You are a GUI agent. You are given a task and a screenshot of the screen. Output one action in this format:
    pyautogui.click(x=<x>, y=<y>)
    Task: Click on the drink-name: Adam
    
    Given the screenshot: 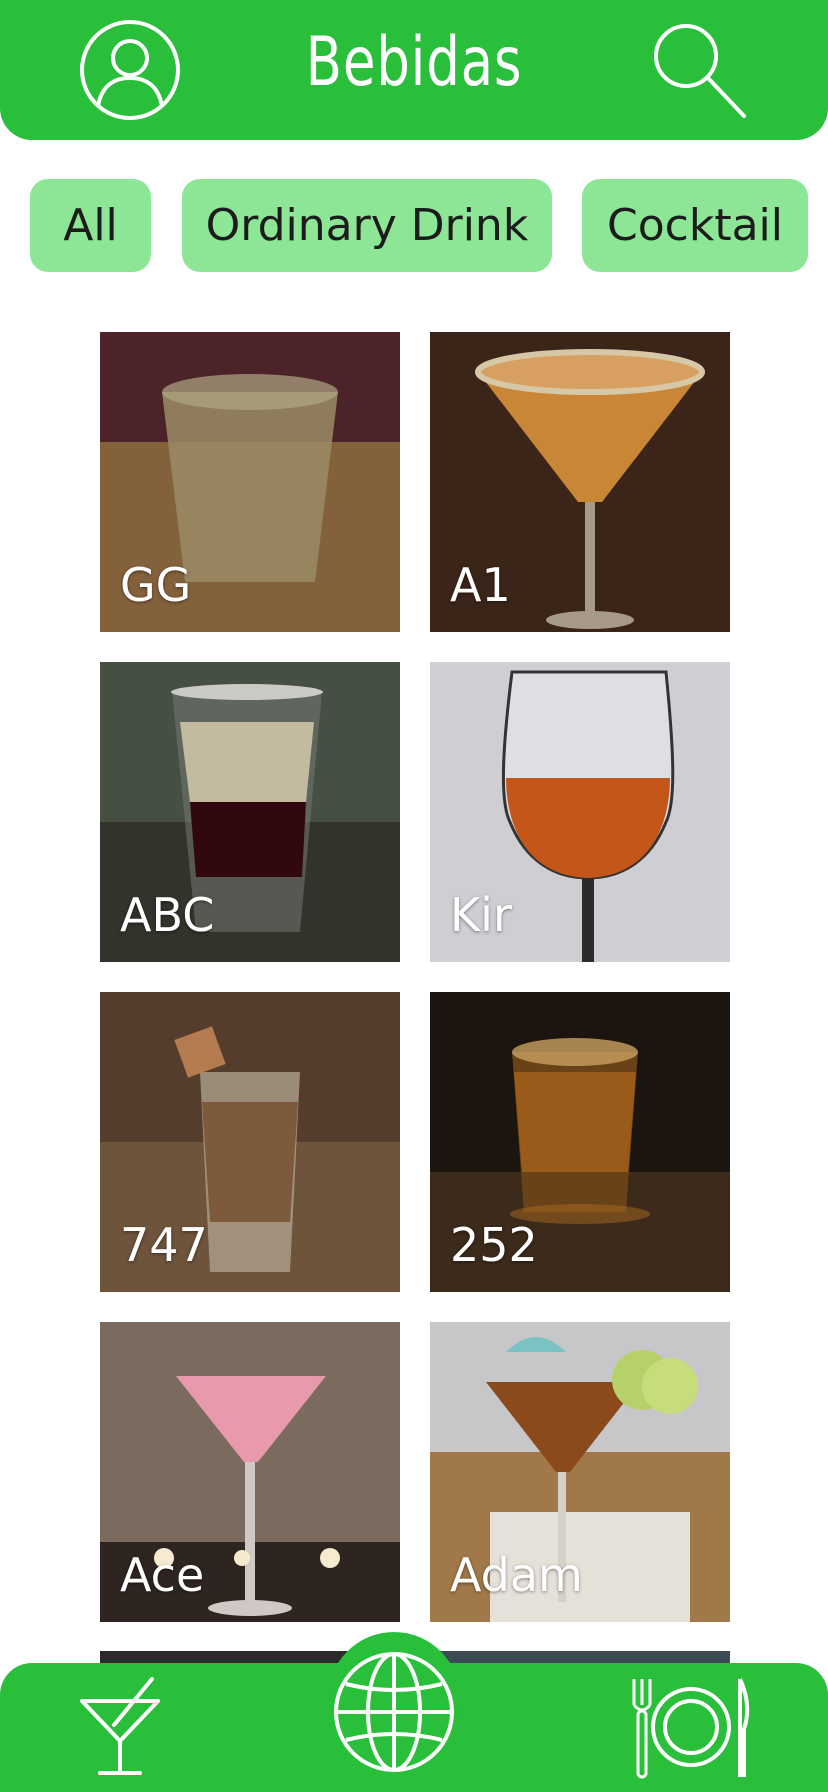 What is the action you would take?
    pyautogui.click(x=516, y=1575)
    